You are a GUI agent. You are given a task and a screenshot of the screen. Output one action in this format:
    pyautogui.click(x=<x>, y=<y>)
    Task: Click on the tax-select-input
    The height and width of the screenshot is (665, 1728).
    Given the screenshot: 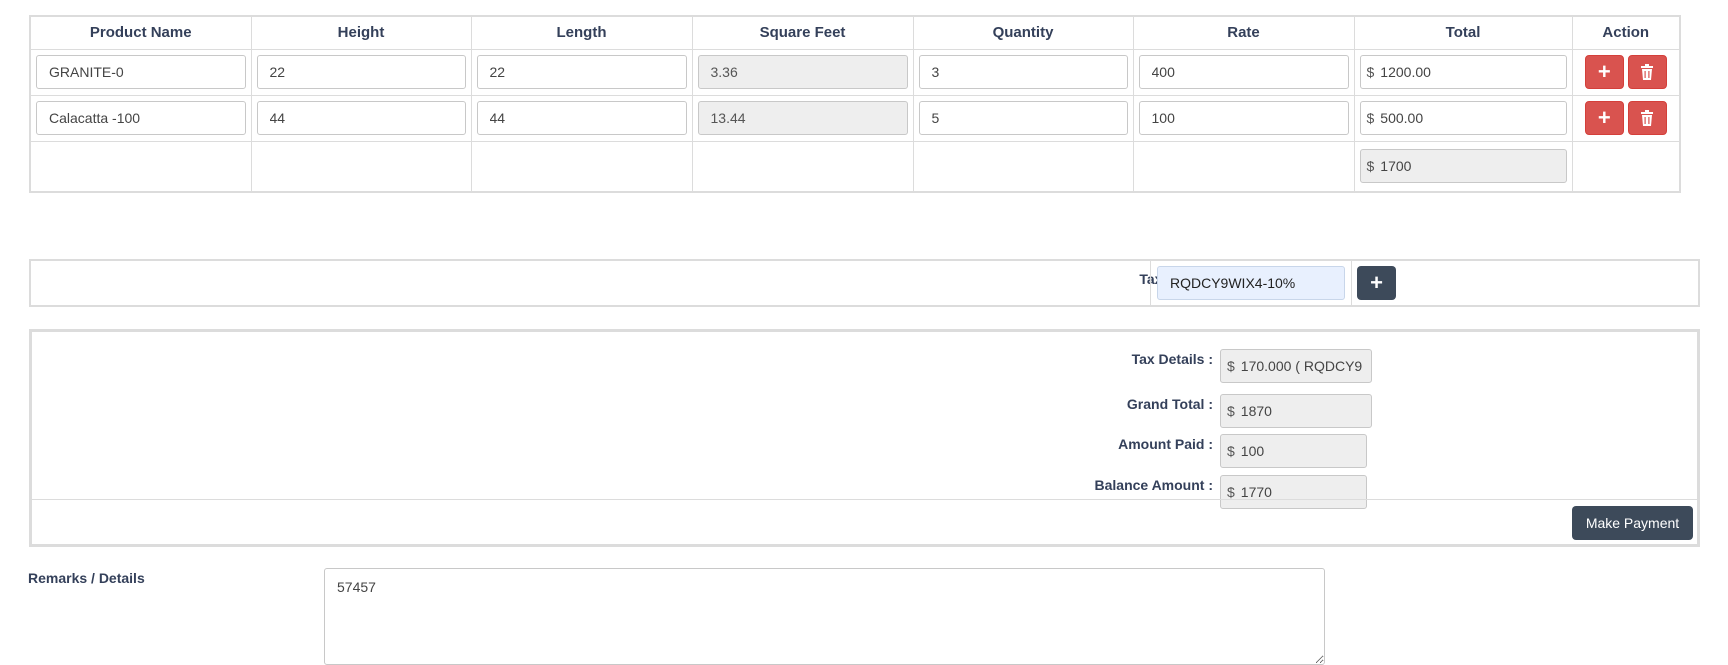 What is the action you would take?
    pyautogui.click(x=1251, y=283)
    